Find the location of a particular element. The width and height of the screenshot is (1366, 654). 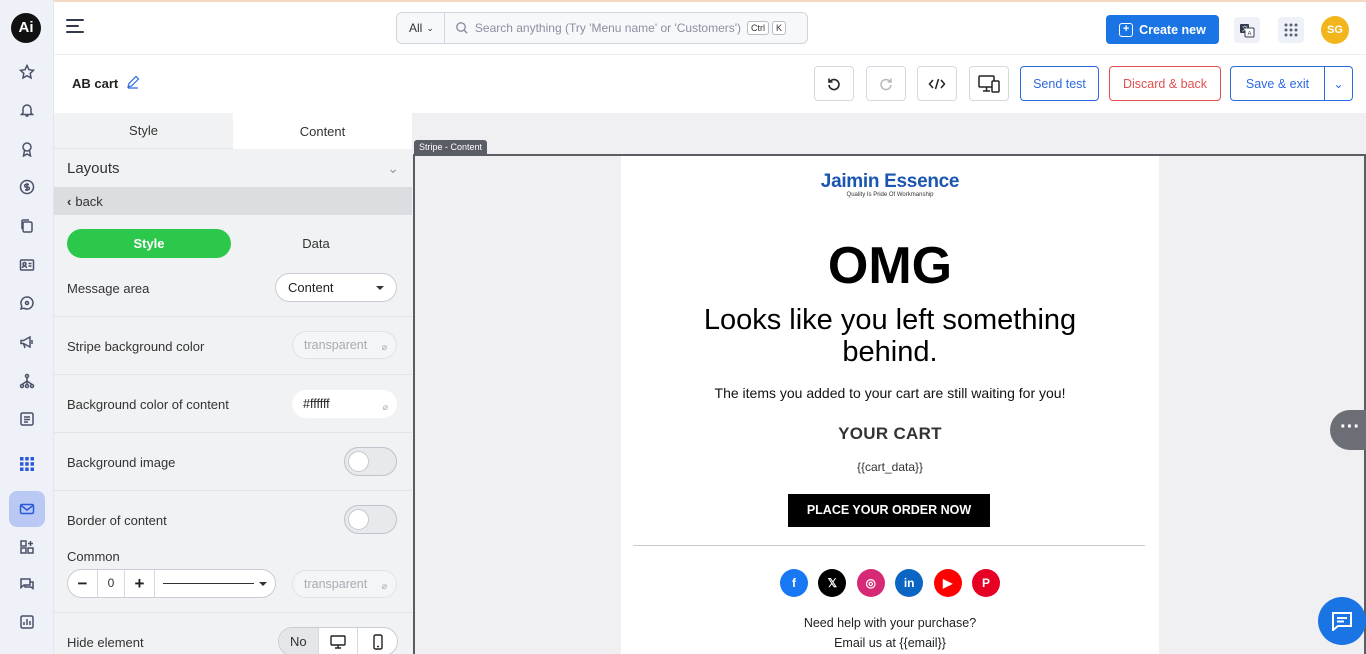

message-area-select: Content is located at coordinates (336, 287).